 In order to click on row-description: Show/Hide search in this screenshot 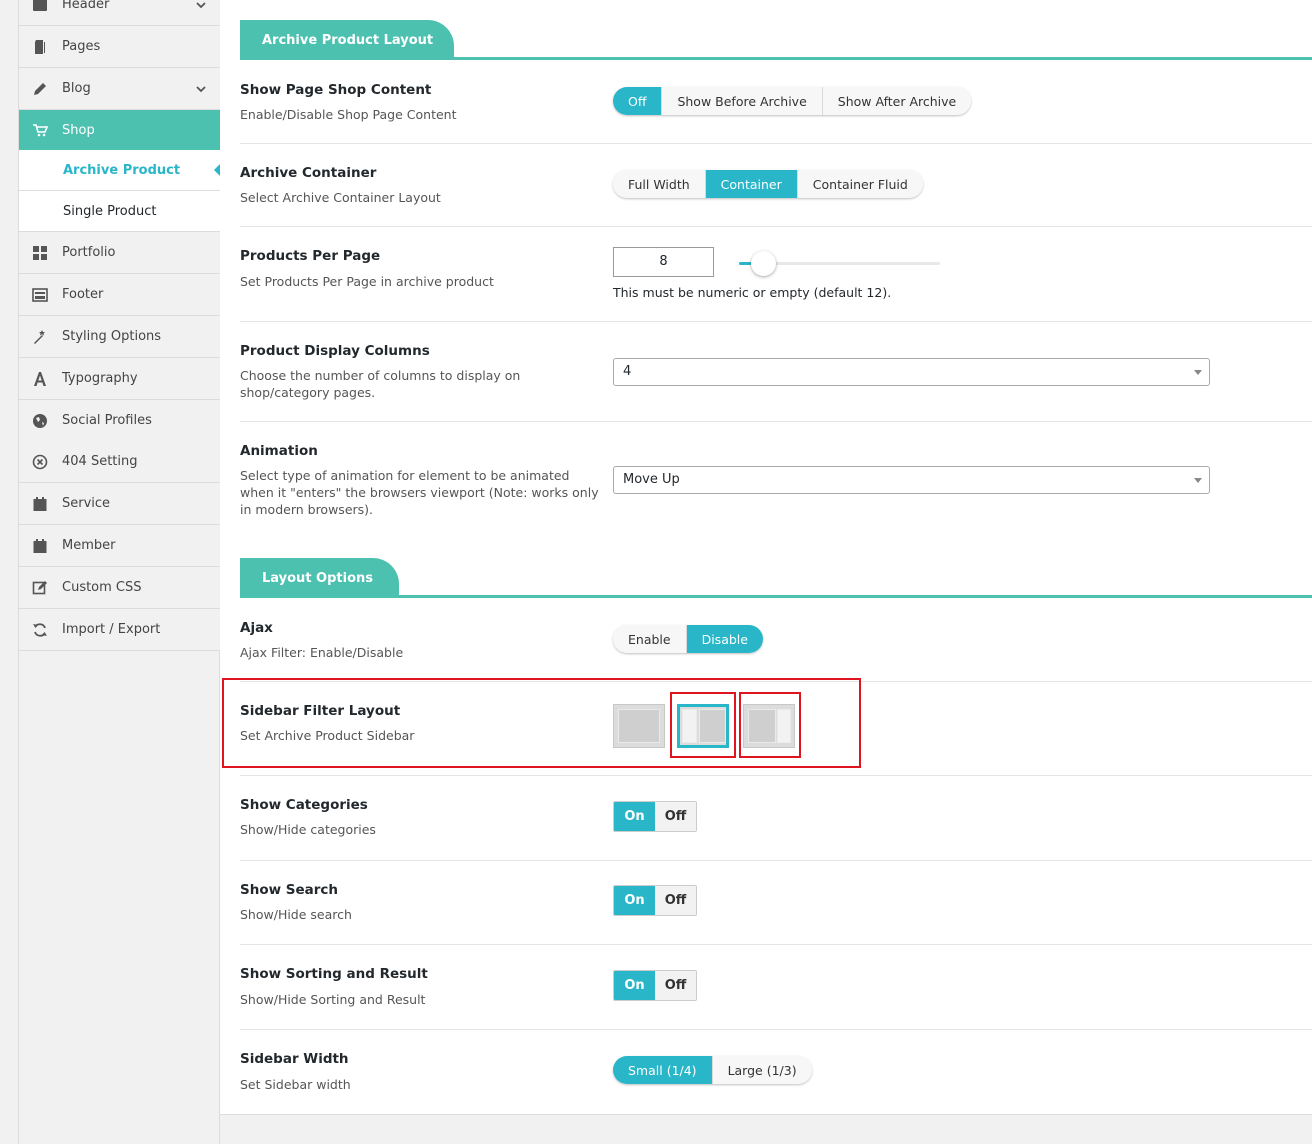, I will do `click(296, 914)`.